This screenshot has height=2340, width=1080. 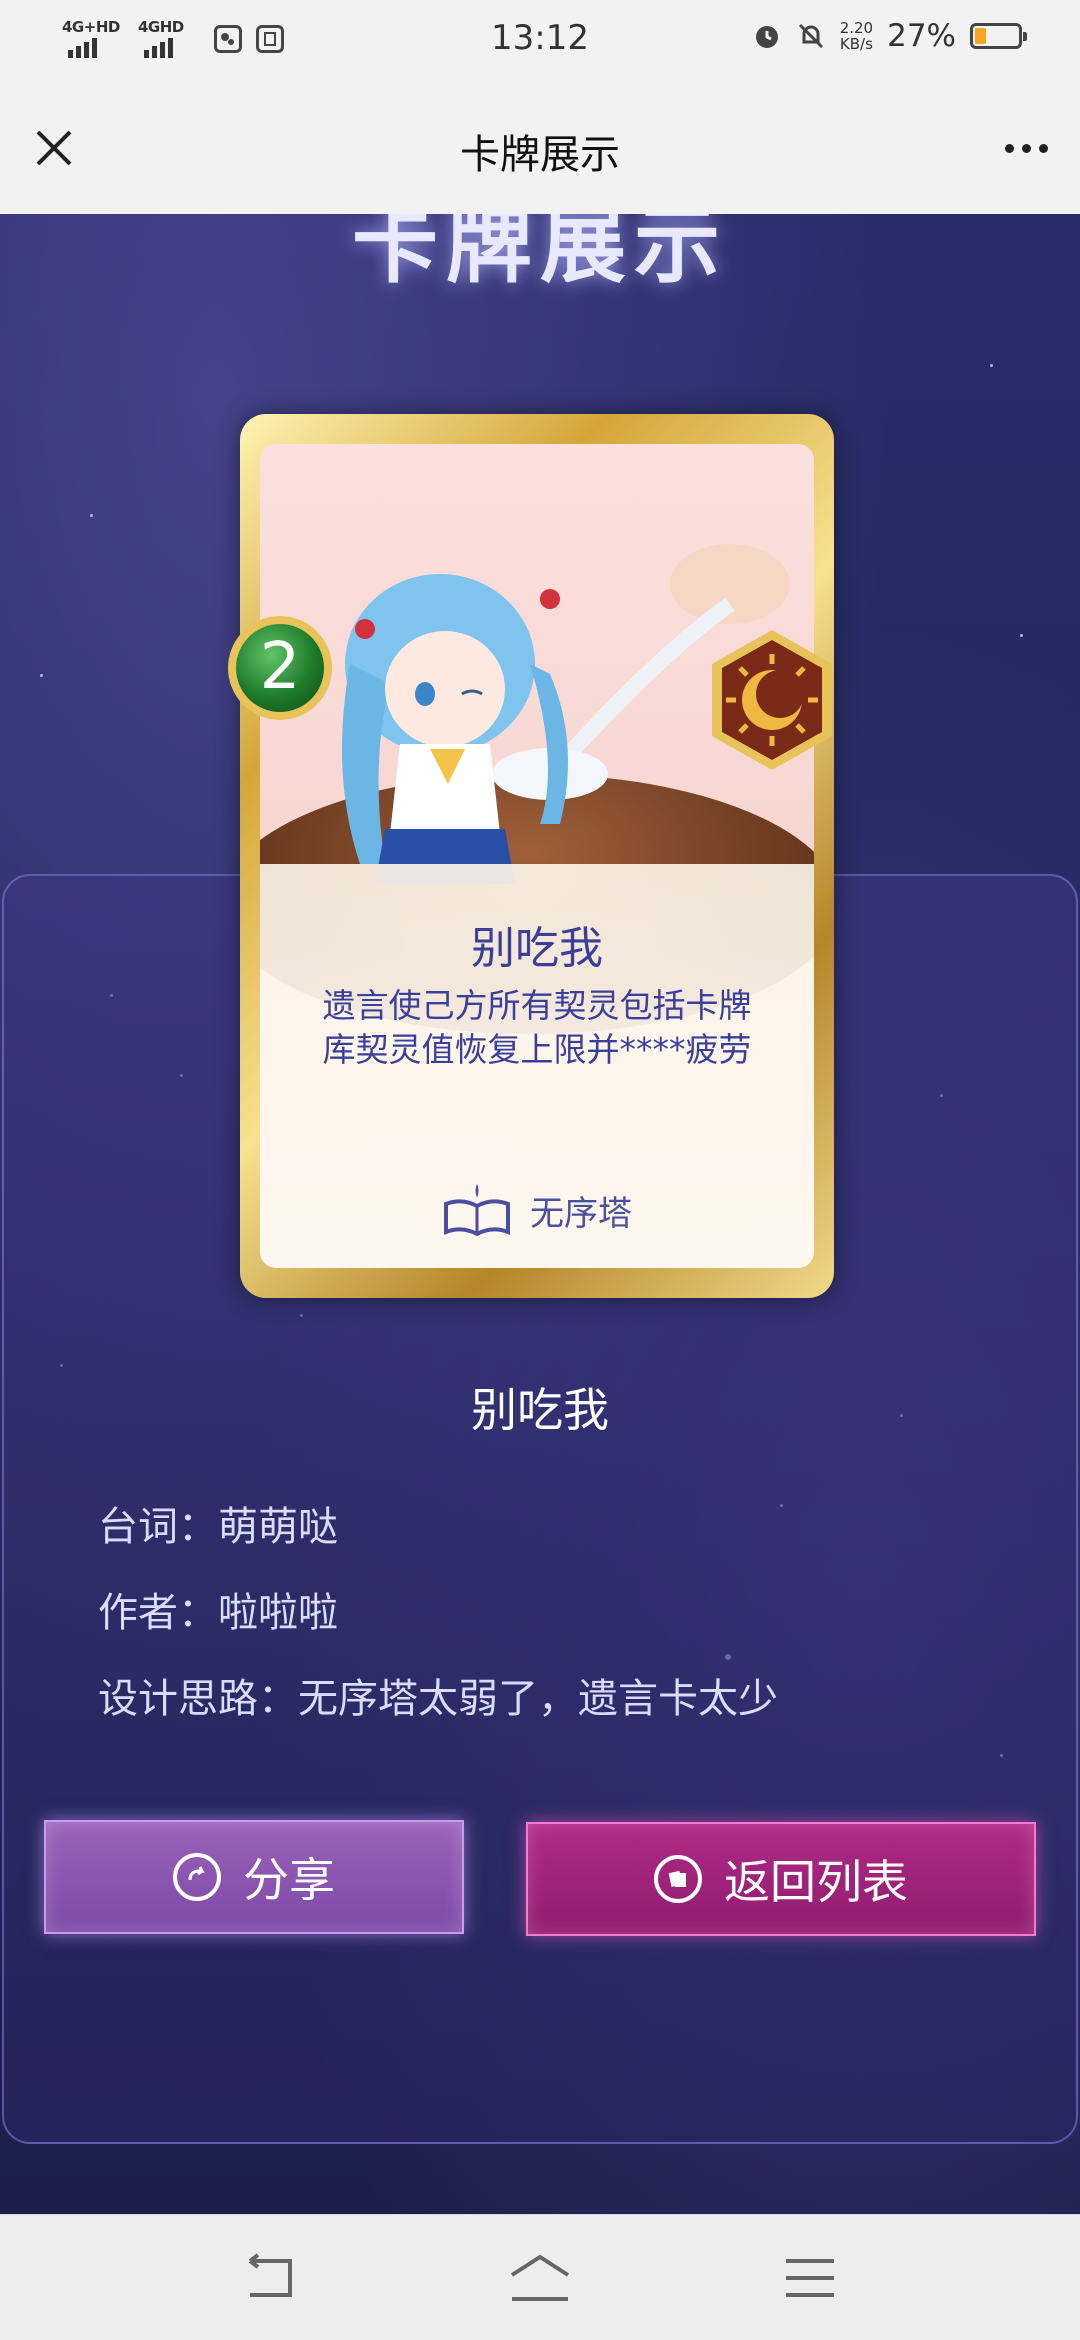 I want to click on detail-design-row: 设计思路：无序塔太弱了，遗言卡太少, so click(x=438, y=1695).